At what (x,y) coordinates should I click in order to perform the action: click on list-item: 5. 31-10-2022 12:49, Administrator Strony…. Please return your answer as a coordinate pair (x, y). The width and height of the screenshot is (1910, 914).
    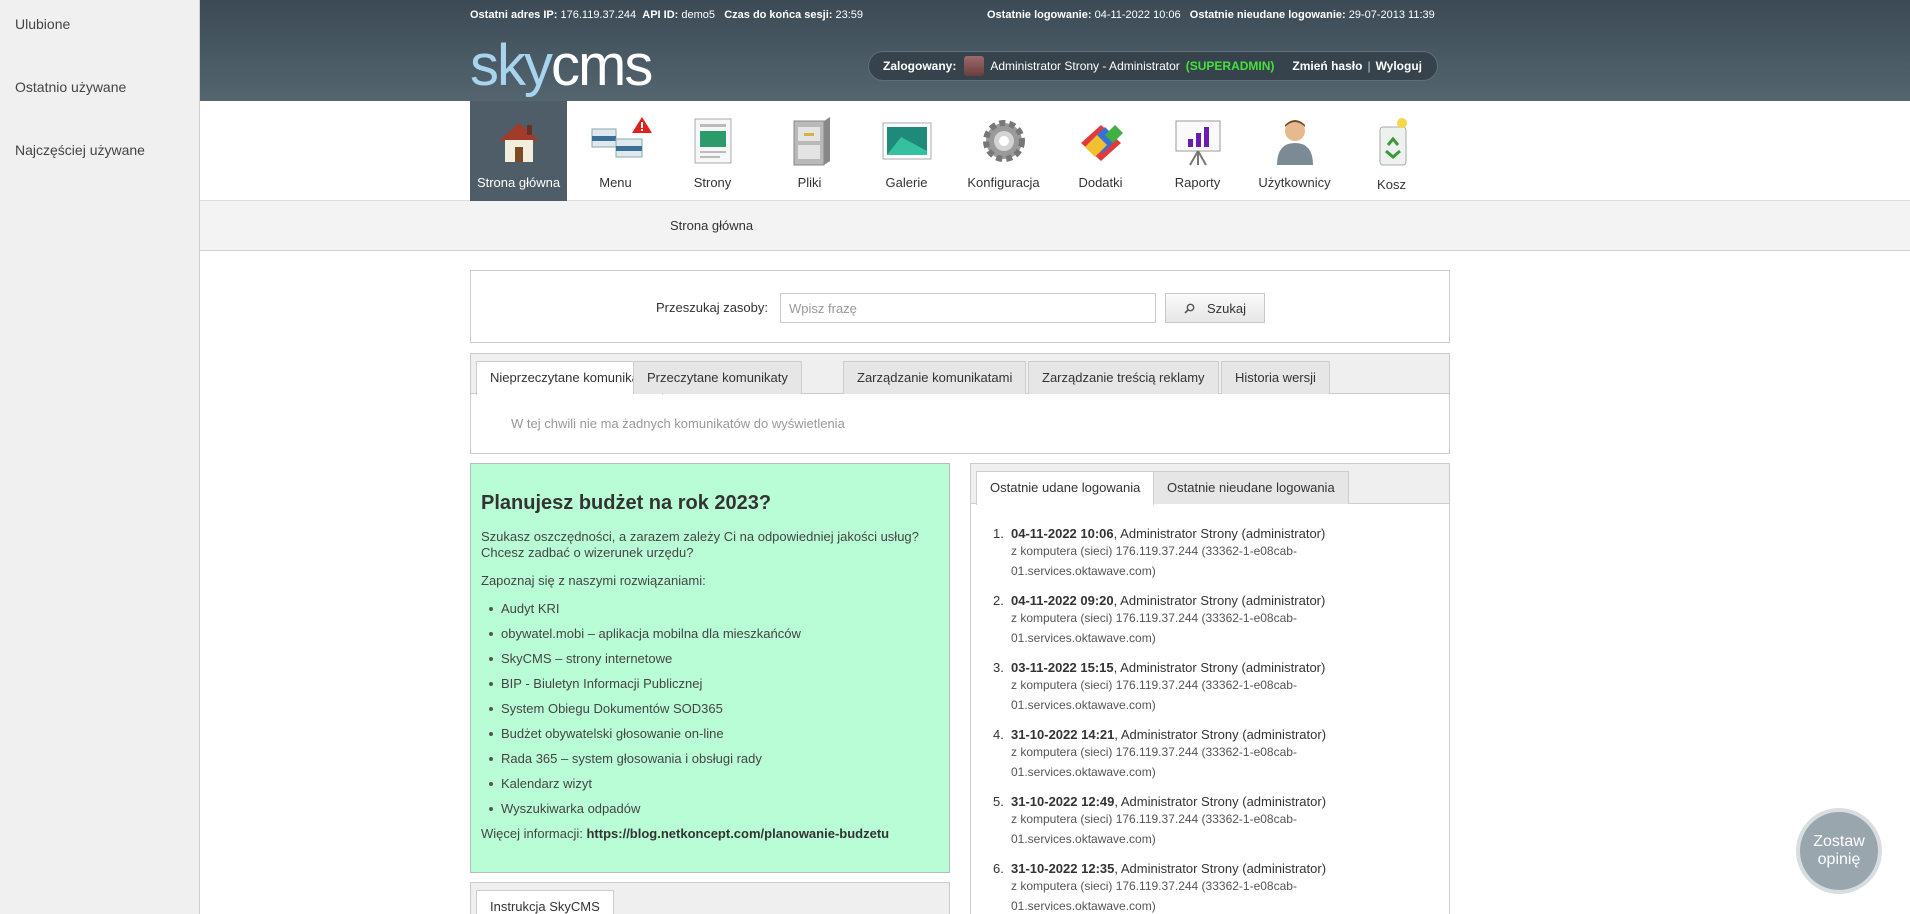
    Looking at the image, I should click on (1212, 821).